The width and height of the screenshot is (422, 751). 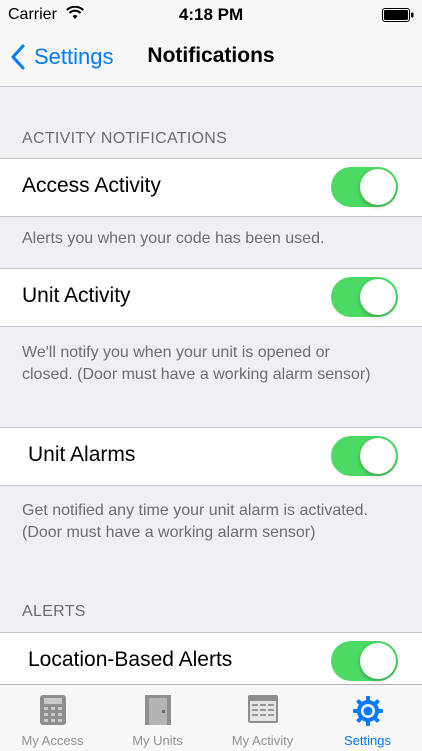 What do you see at coordinates (82, 454) in the screenshot?
I see `row-label: Unit Alarms` at bounding box center [82, 454].